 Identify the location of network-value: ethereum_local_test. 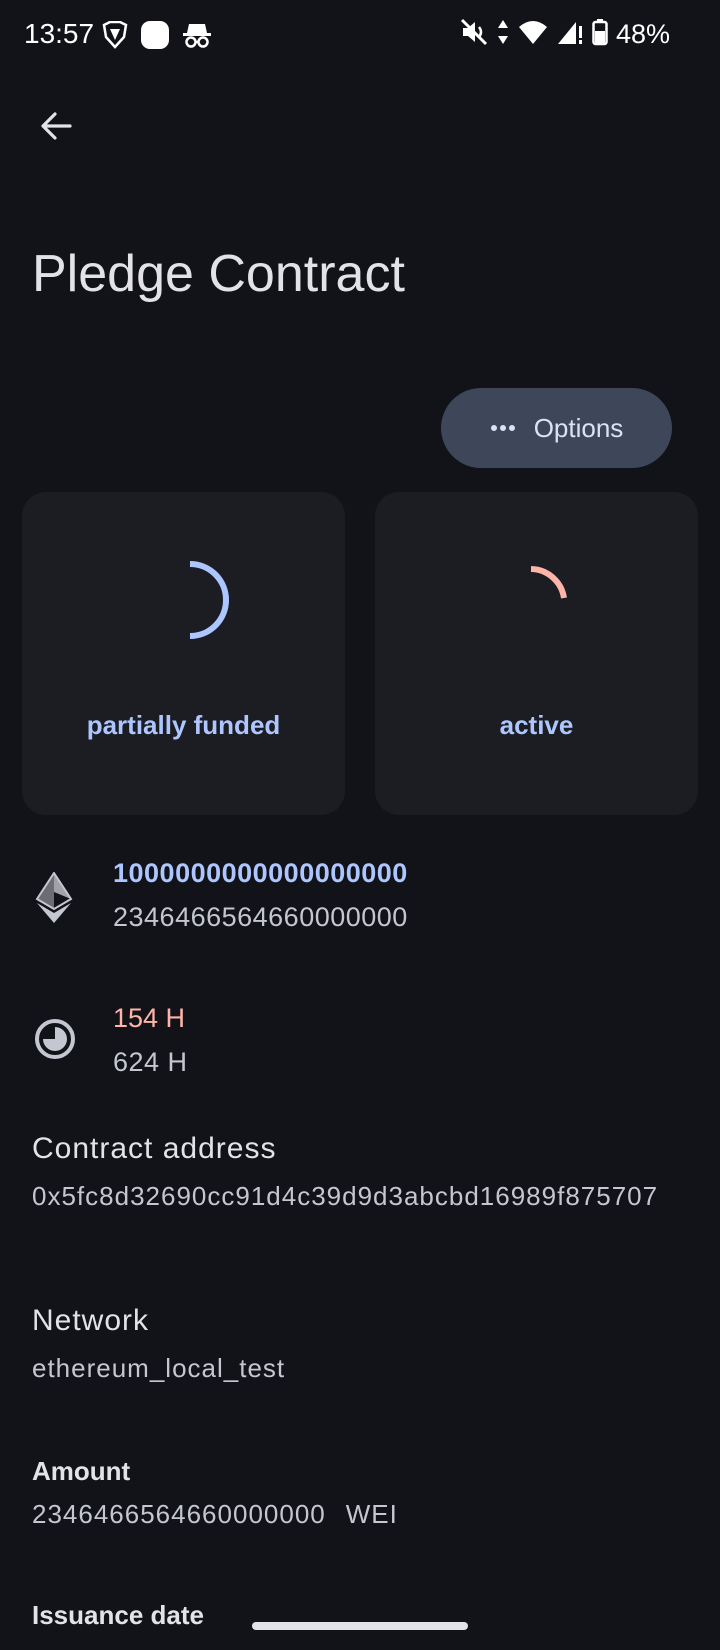
(159, 1368).